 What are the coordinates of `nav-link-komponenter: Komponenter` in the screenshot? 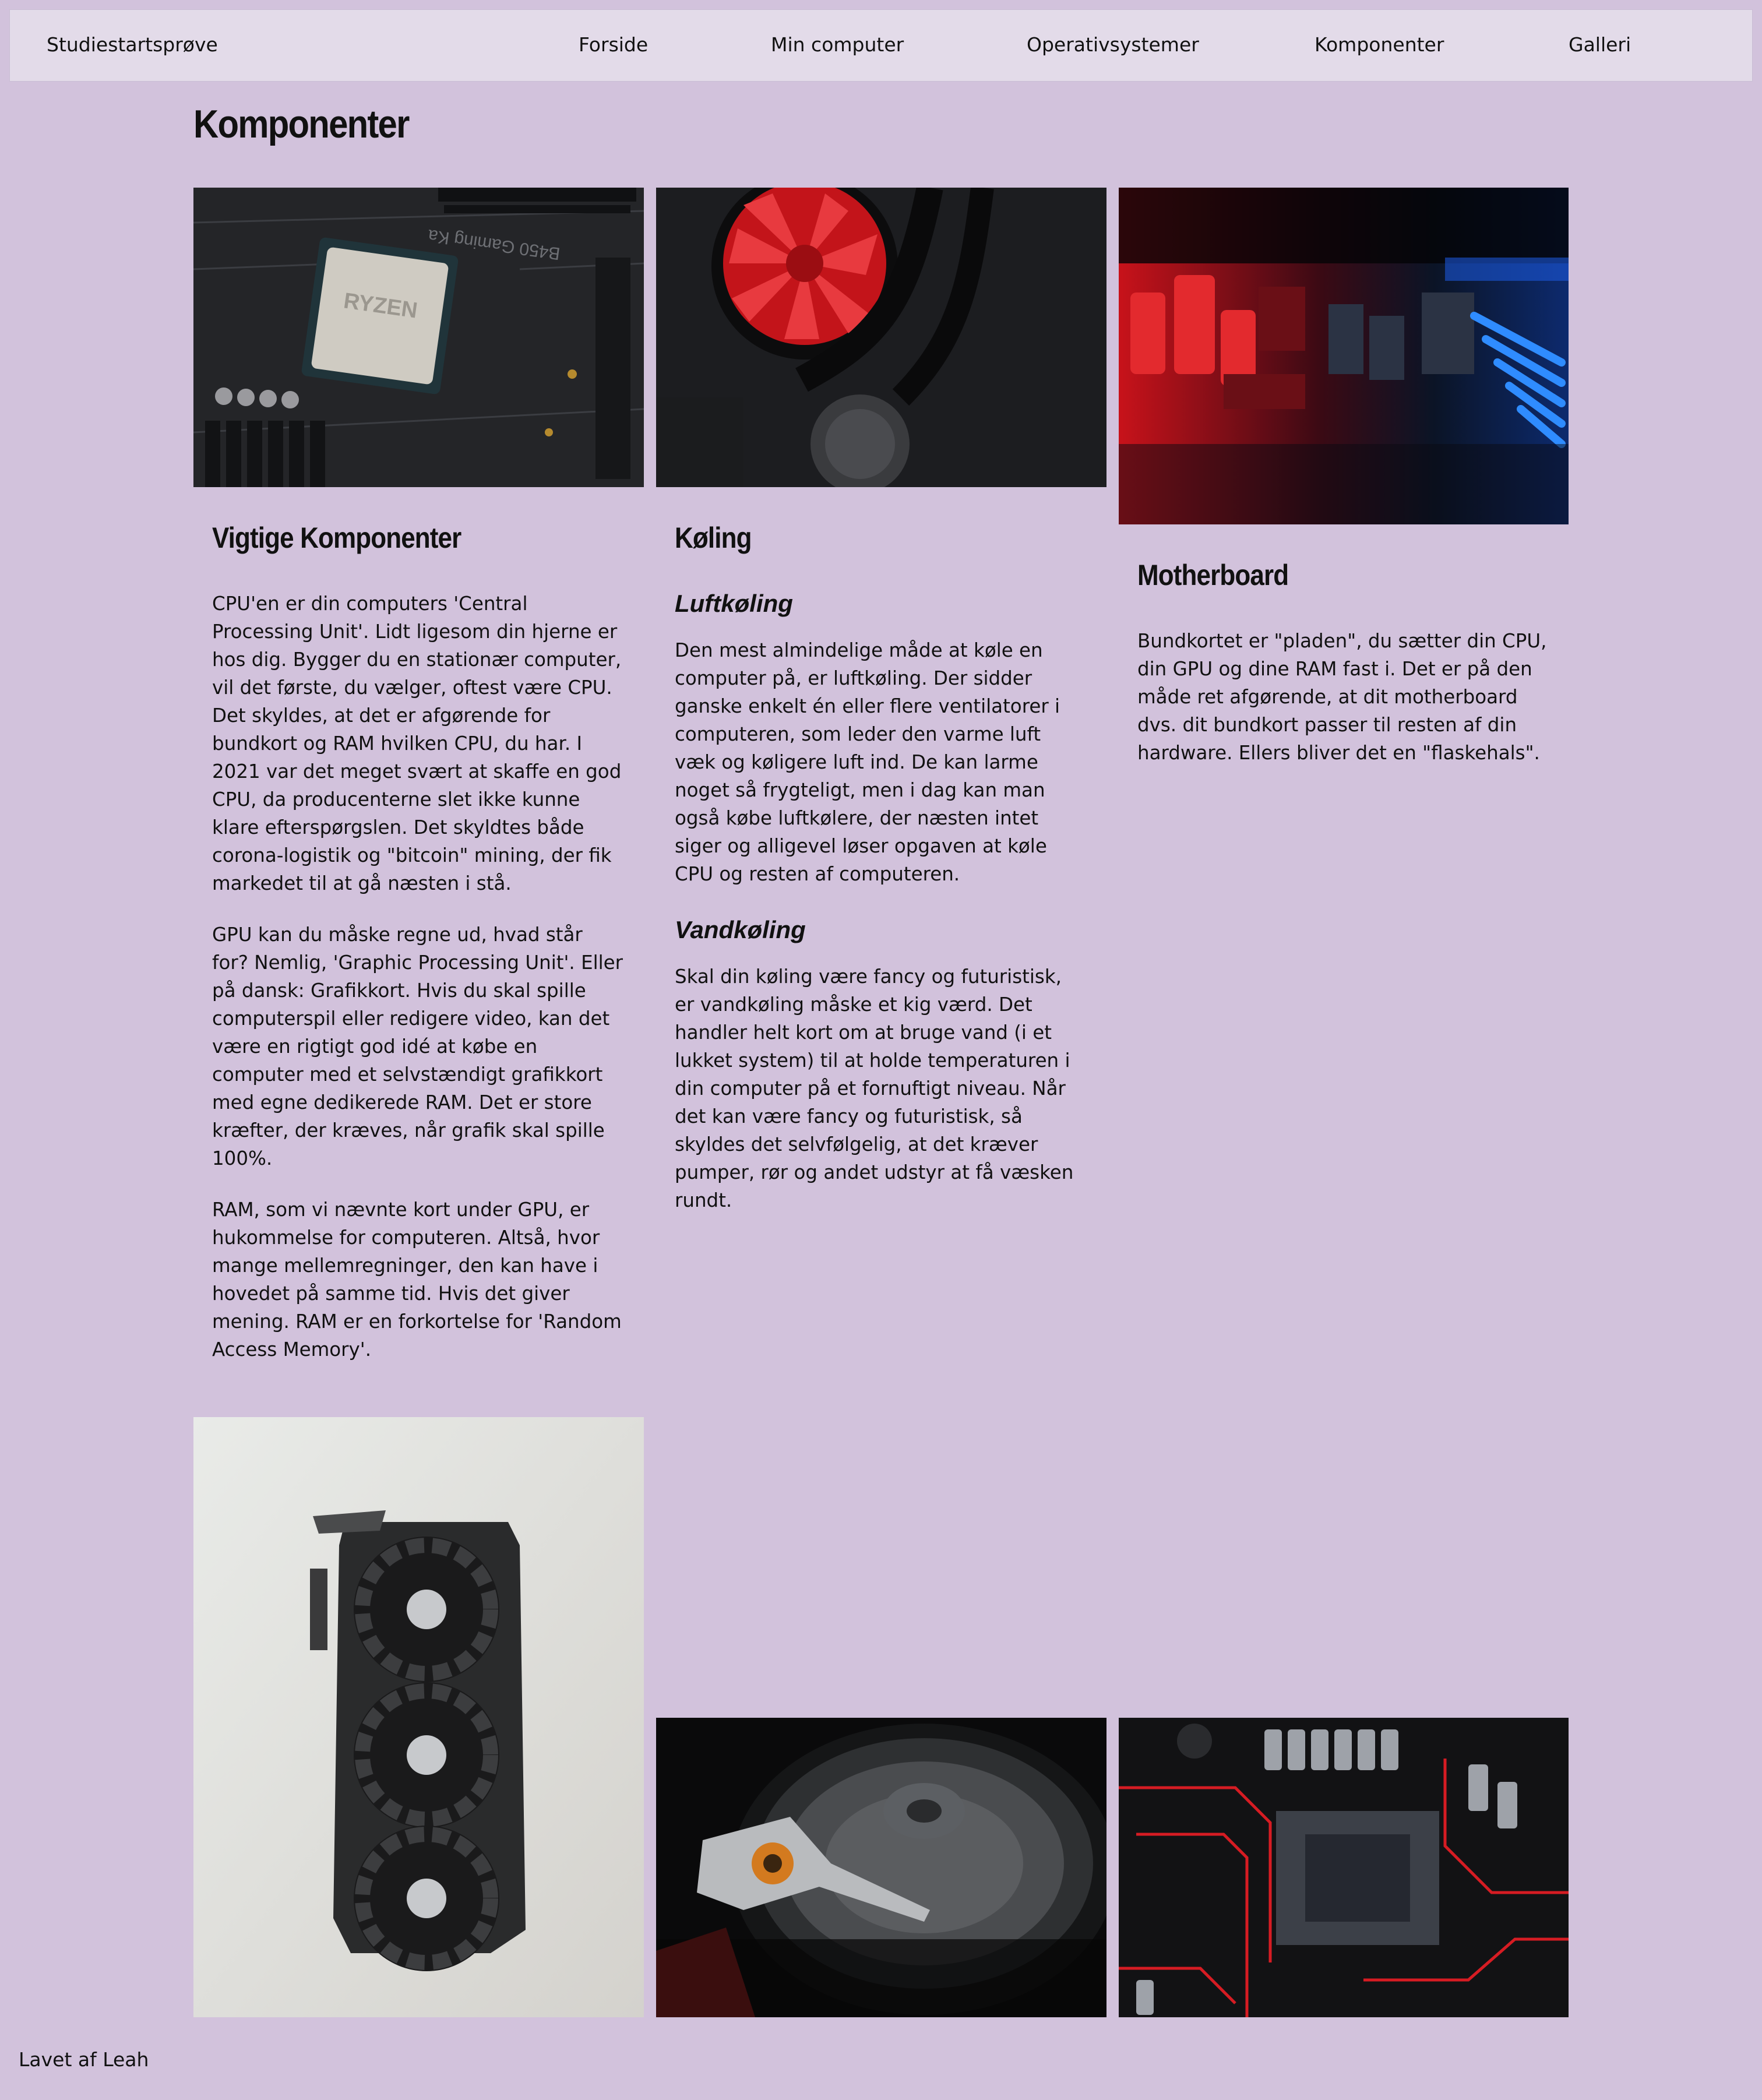 It's located at (1379, 44).